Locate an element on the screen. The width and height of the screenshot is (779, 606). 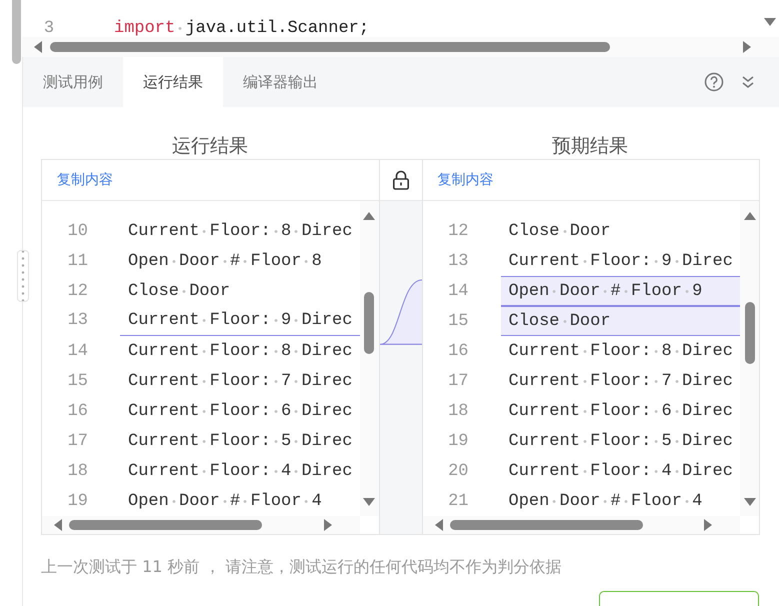
line-number: 11 is located at coordinates (77, 261).